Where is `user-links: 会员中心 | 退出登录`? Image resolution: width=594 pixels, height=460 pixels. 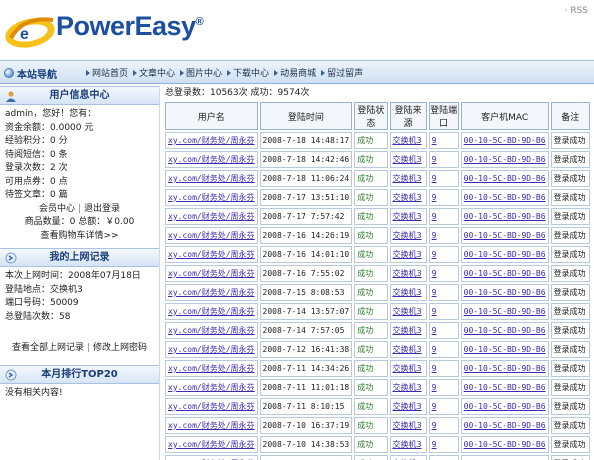
user-links: 会员中心 | 退出登录 is located at coordinates (79, 210).